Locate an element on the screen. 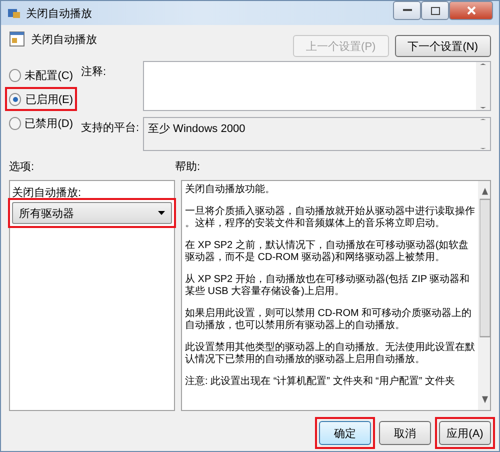  minimize-button is located at coordinates (407, 10).